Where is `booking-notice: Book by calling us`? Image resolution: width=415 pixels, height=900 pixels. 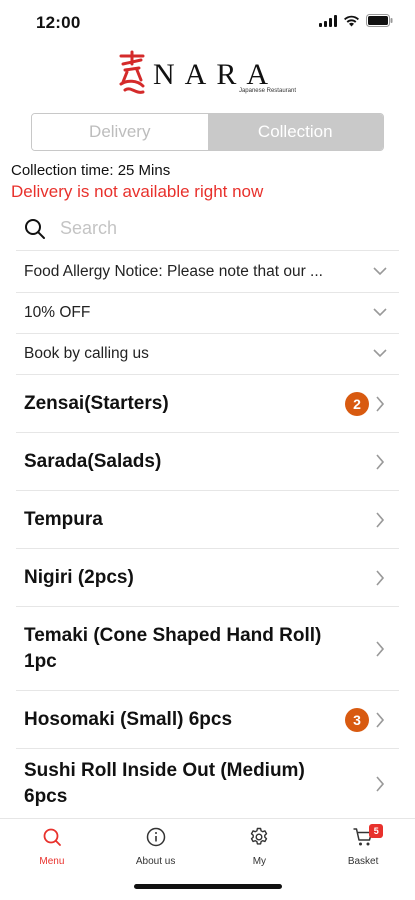
booking-notice: Book by calling us is located at coordinates (207, 354).